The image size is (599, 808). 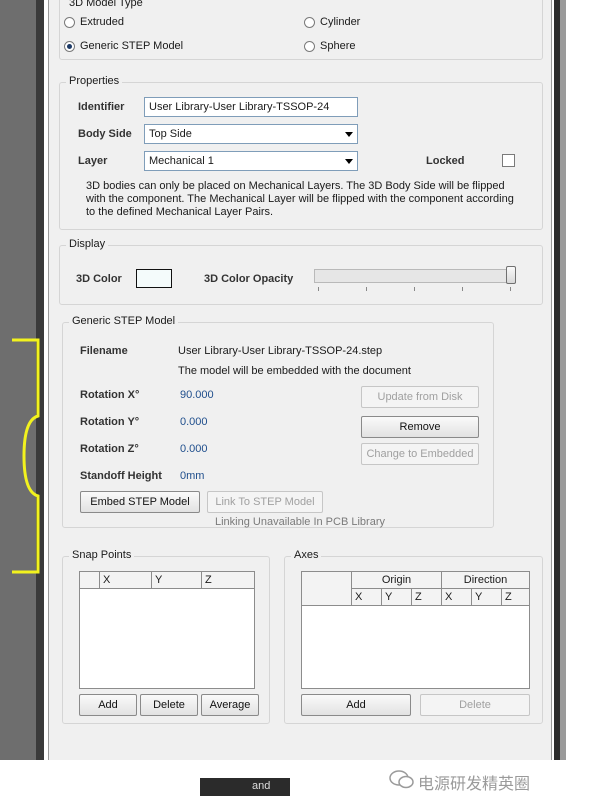 I want to click on snap-add-button: Add, so click(x=108, y=705).